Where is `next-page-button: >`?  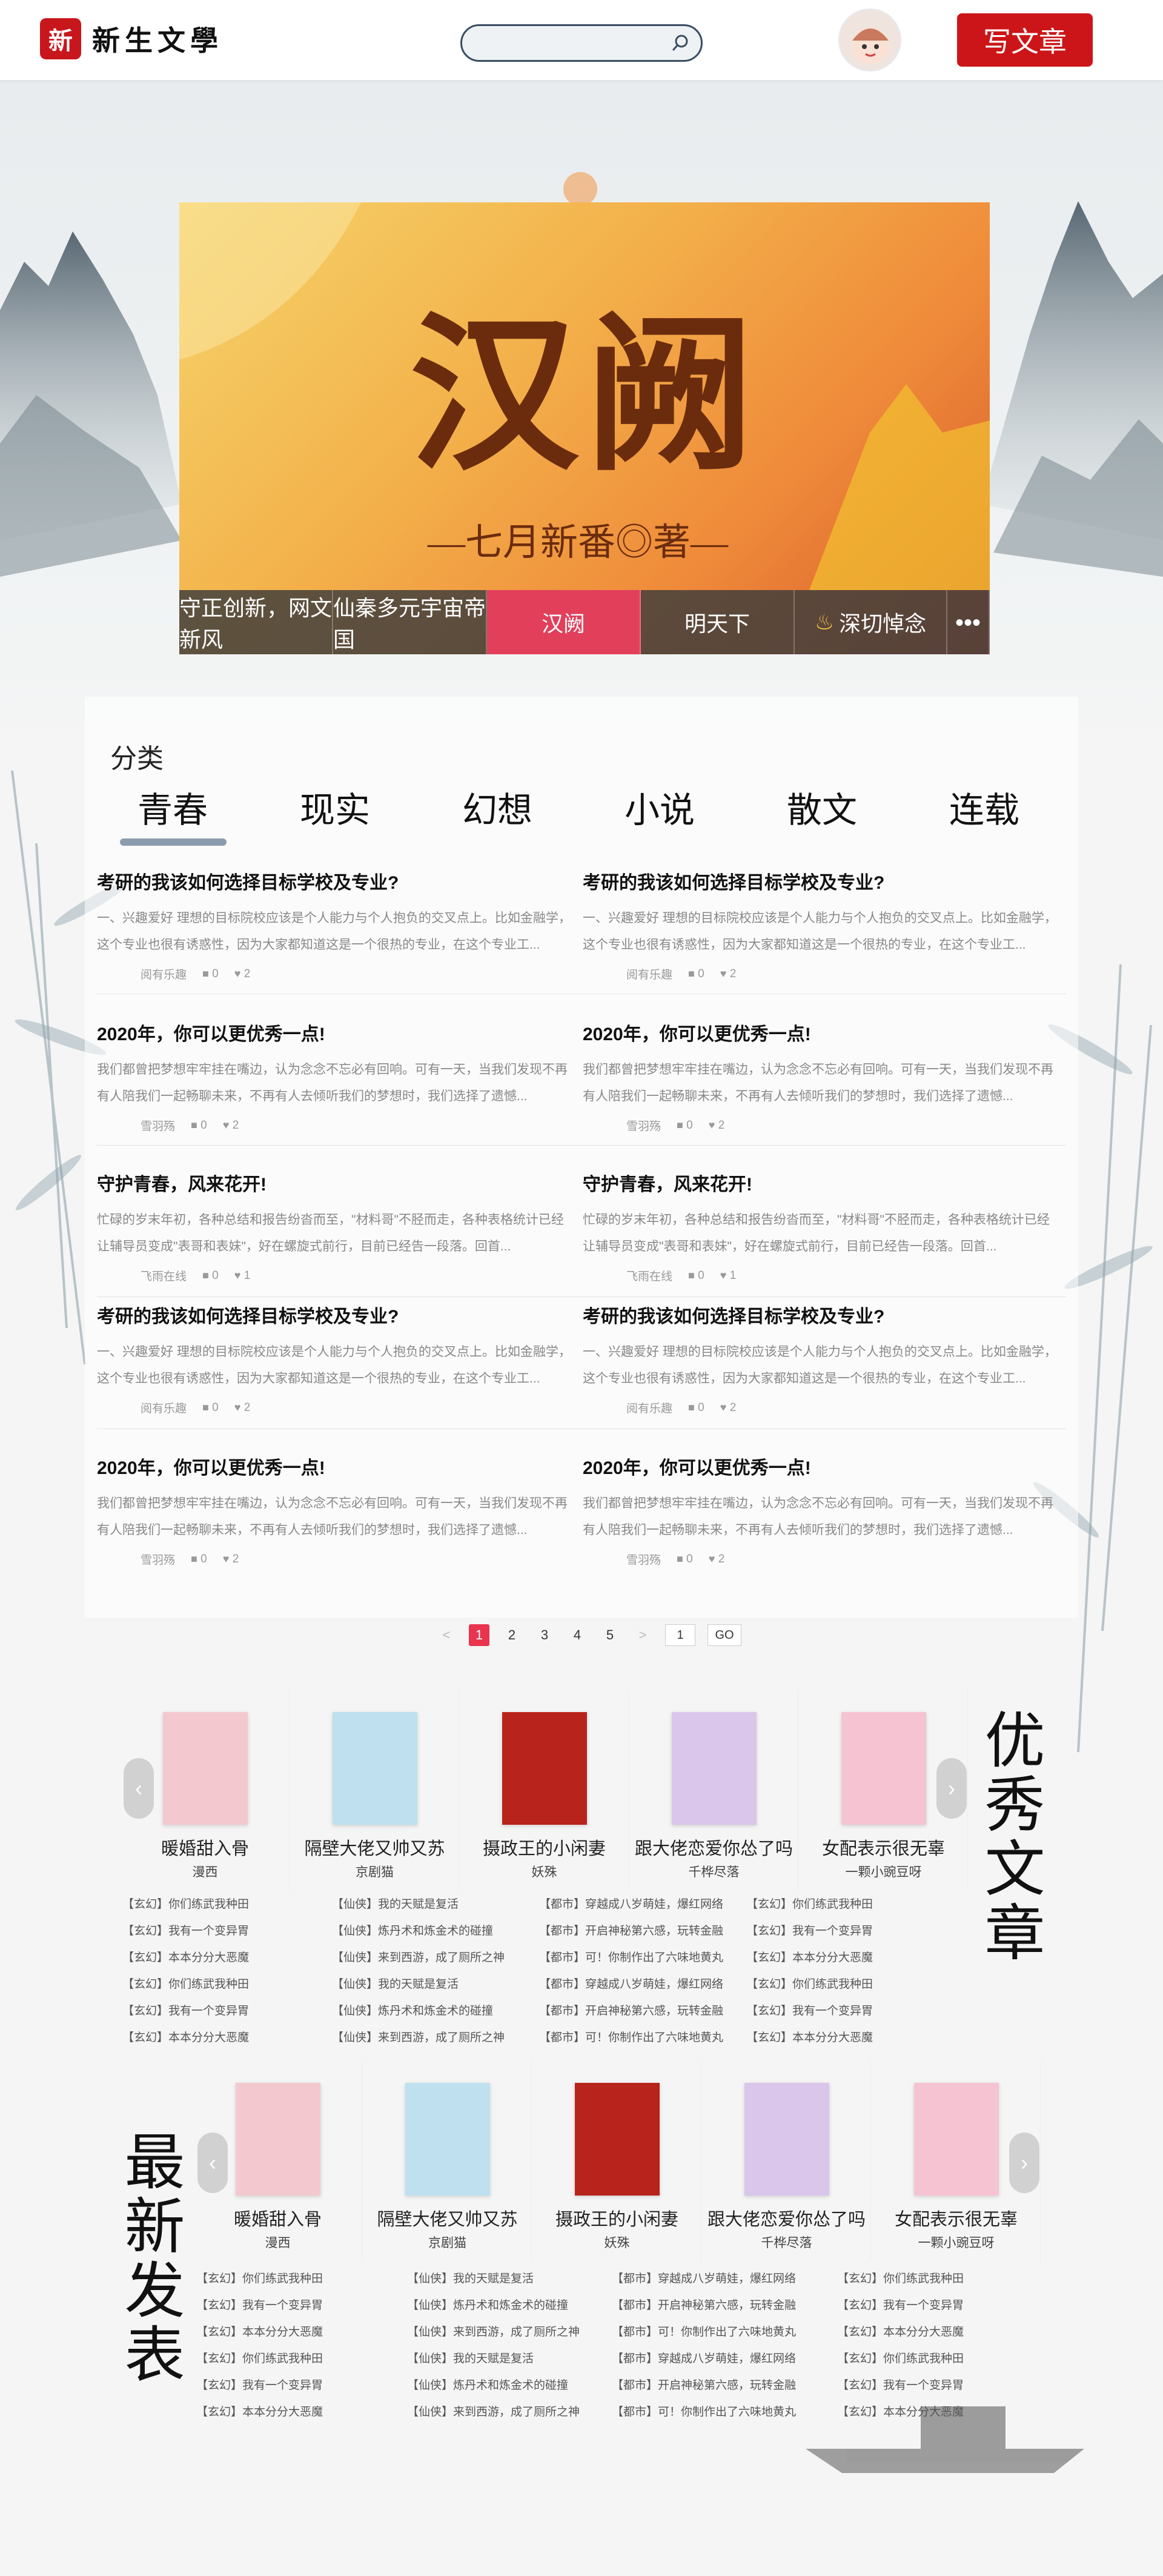 next-page-button: > is located at coordinates (642, 1635).